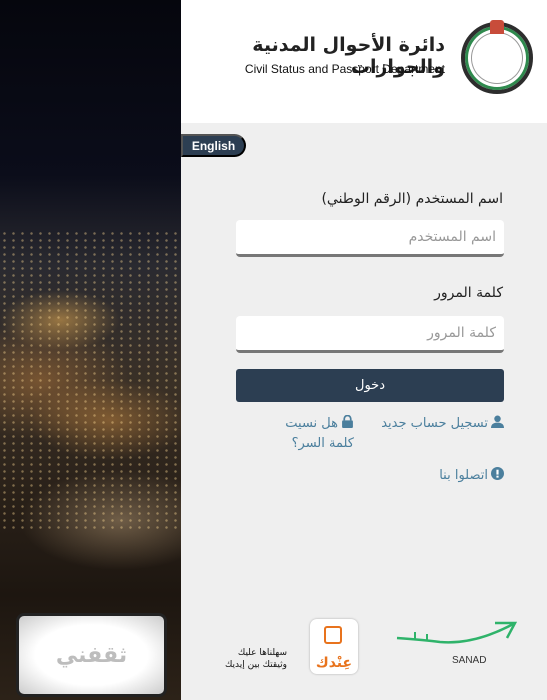 The width and height of the screenshot is (547, 700). Describe the element at coordinates (434, 423) in the screenshot. I see `register-text: تسجيل حساب جديد` at that location.